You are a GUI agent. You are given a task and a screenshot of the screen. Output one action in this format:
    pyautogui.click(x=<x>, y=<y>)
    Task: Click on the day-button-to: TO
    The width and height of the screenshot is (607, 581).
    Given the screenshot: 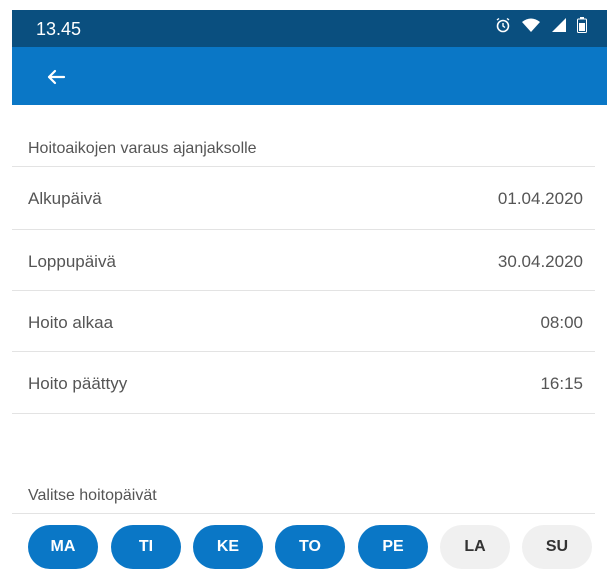 What is the action you would take?
    pyautogui.click(x=310, y=547)
    